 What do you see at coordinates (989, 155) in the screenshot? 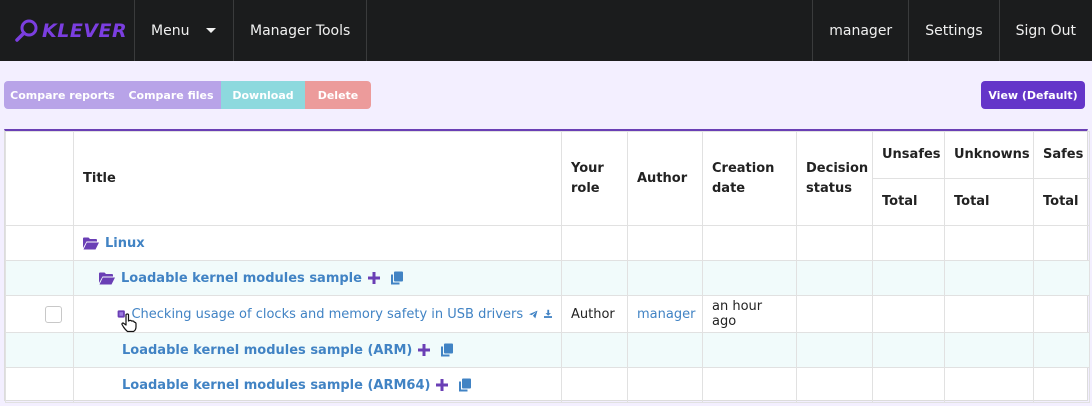
I see `unknowns-header: Unknowns` at bounding box center [989, 155].